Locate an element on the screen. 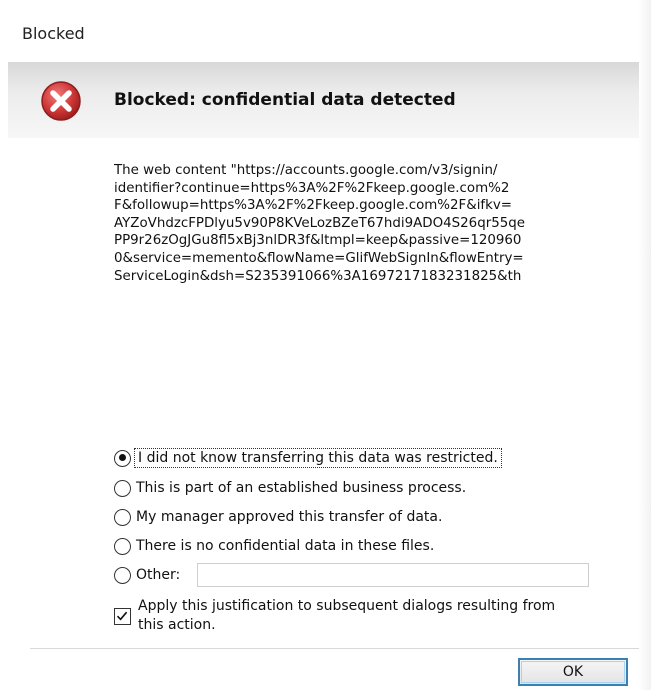 This screenshot has width=651, height=690. window-title: Blocked is located at coordinates (53, 33).